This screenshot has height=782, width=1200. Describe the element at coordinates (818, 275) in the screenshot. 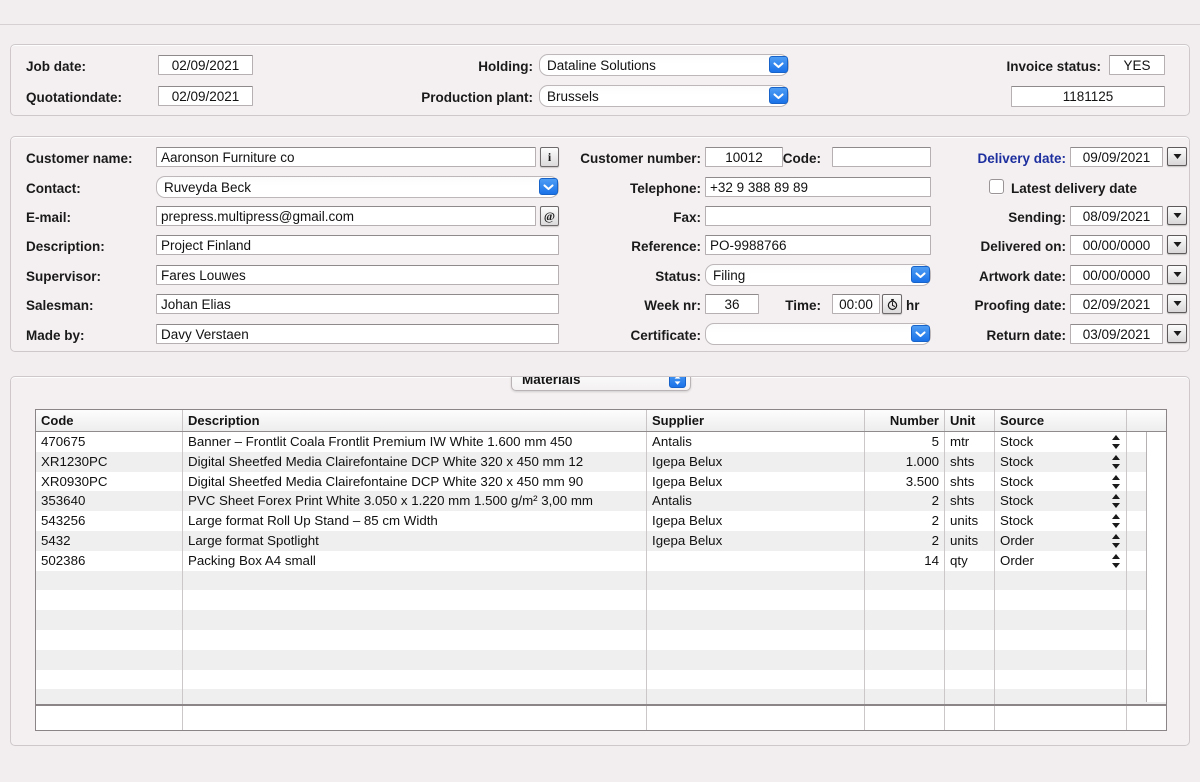

I see `status-combo: Filing` at that location.